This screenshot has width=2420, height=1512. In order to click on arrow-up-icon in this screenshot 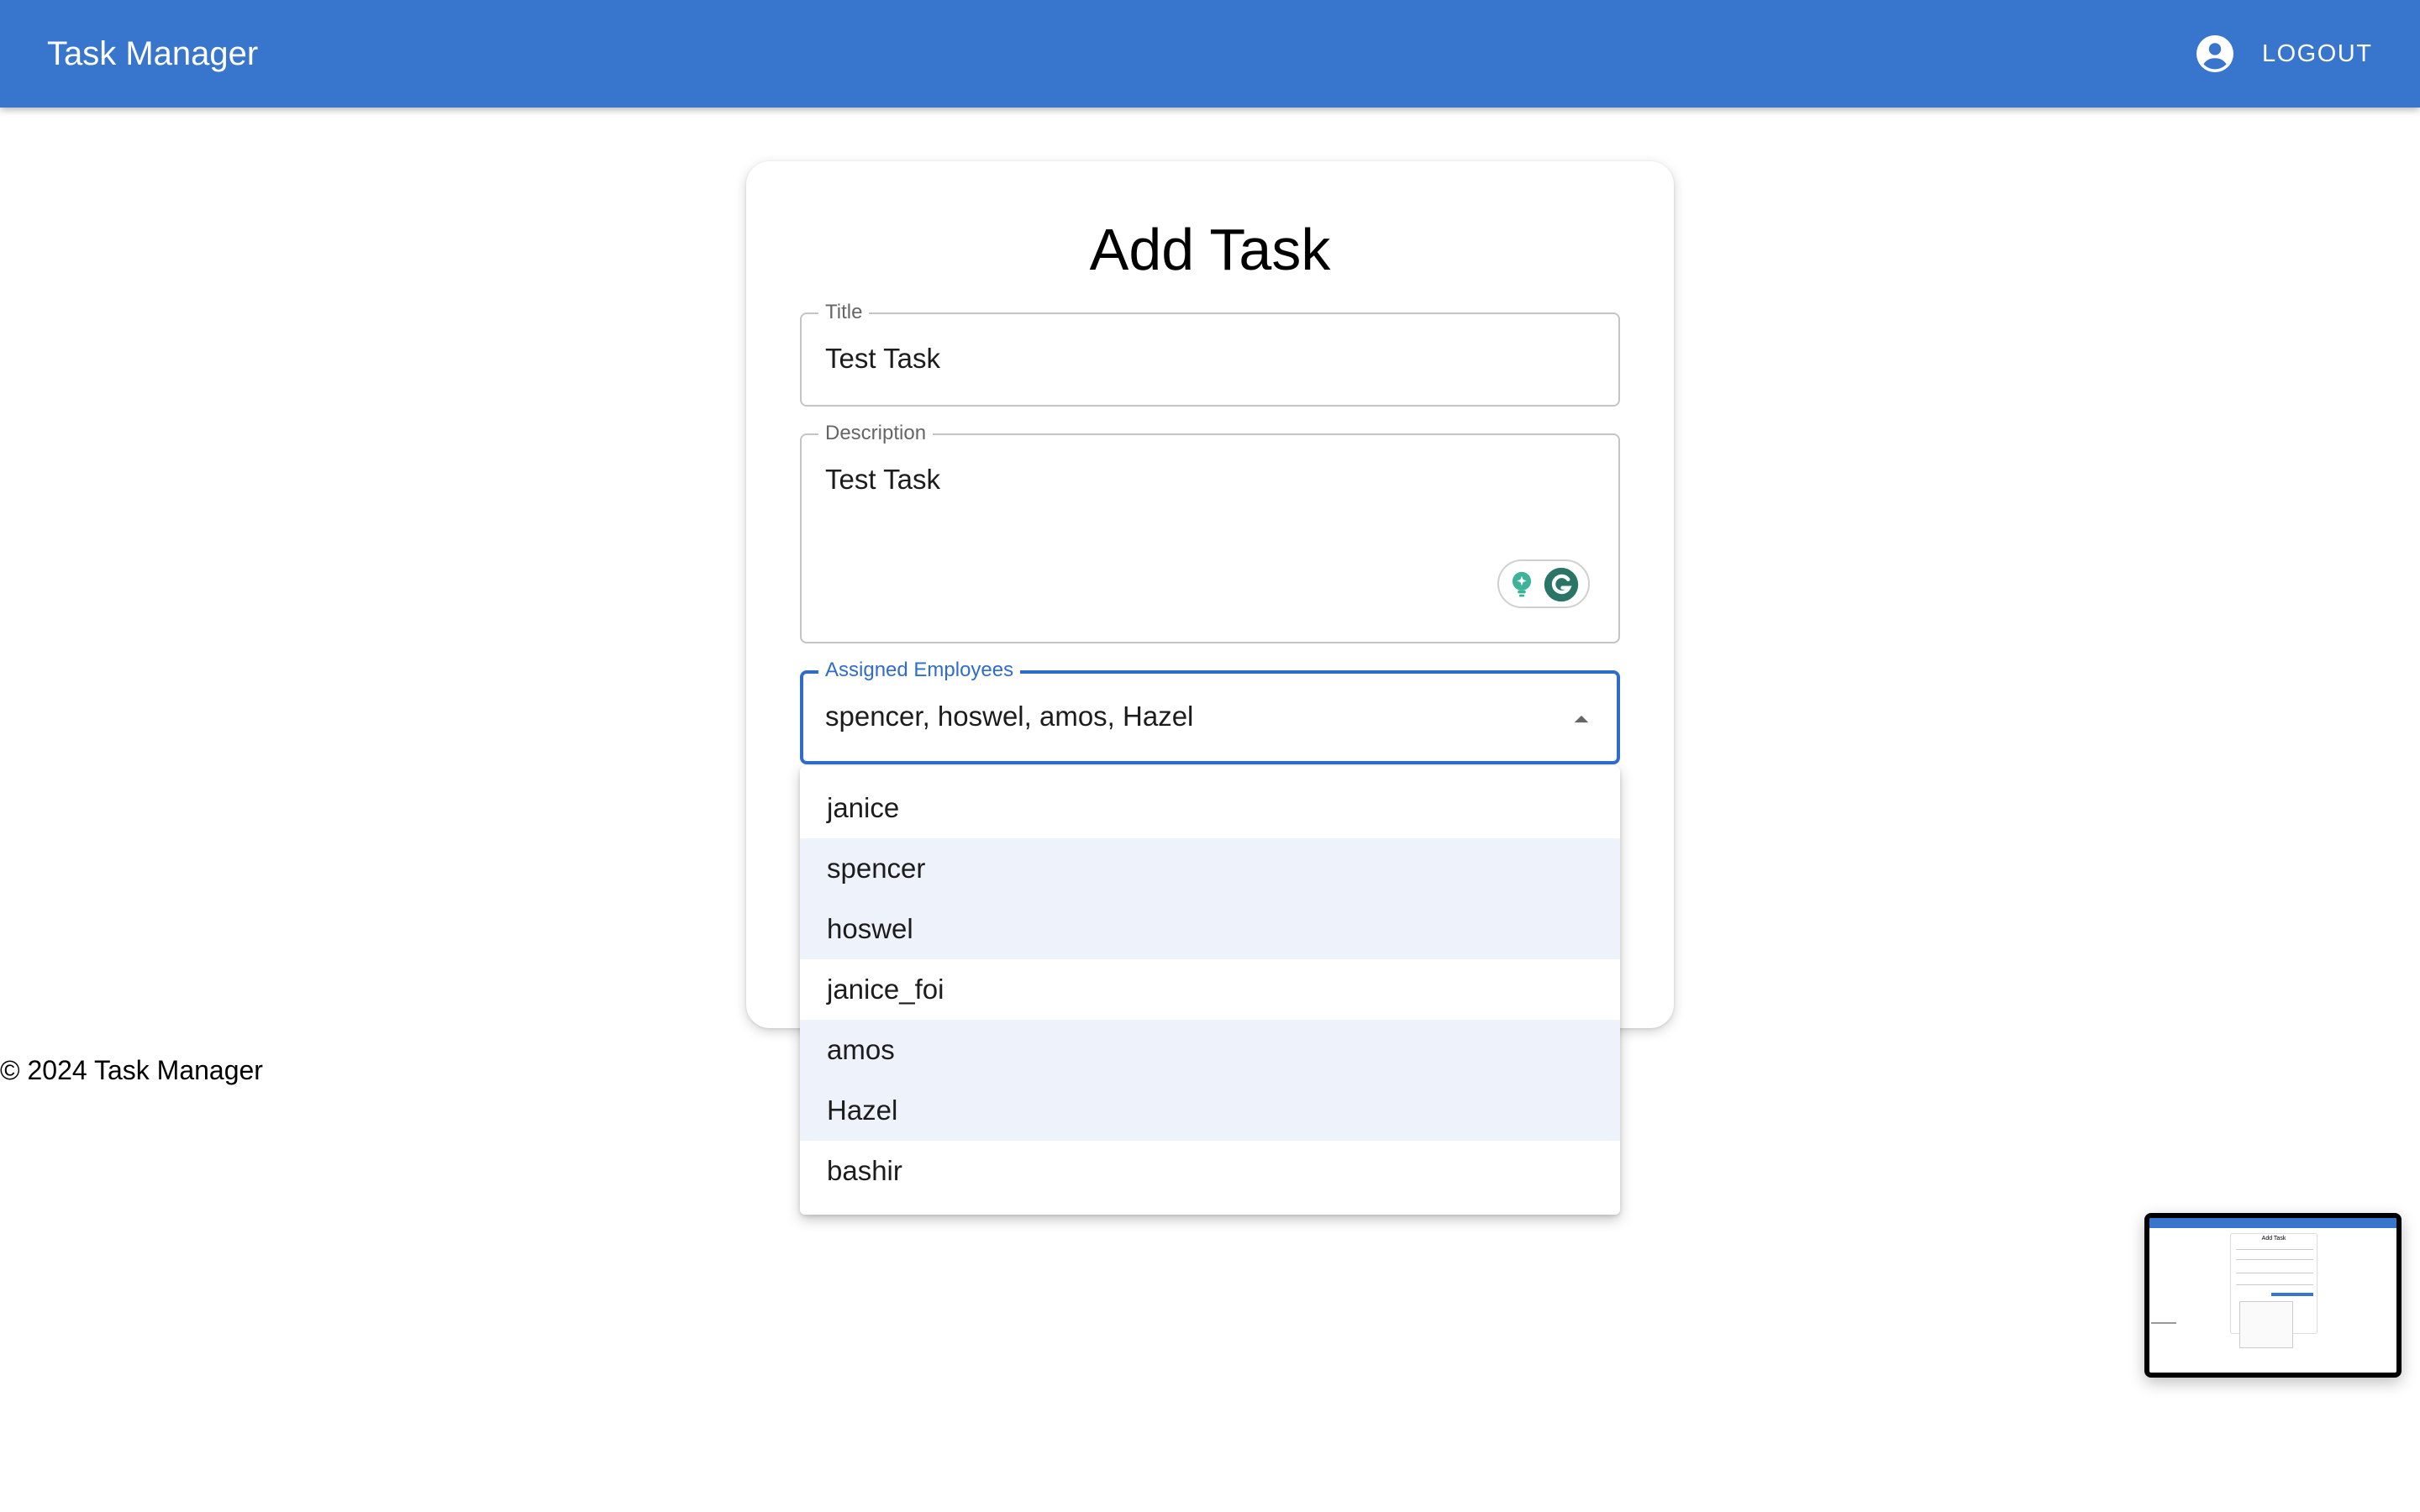, I will do `click(1582, 719)`.